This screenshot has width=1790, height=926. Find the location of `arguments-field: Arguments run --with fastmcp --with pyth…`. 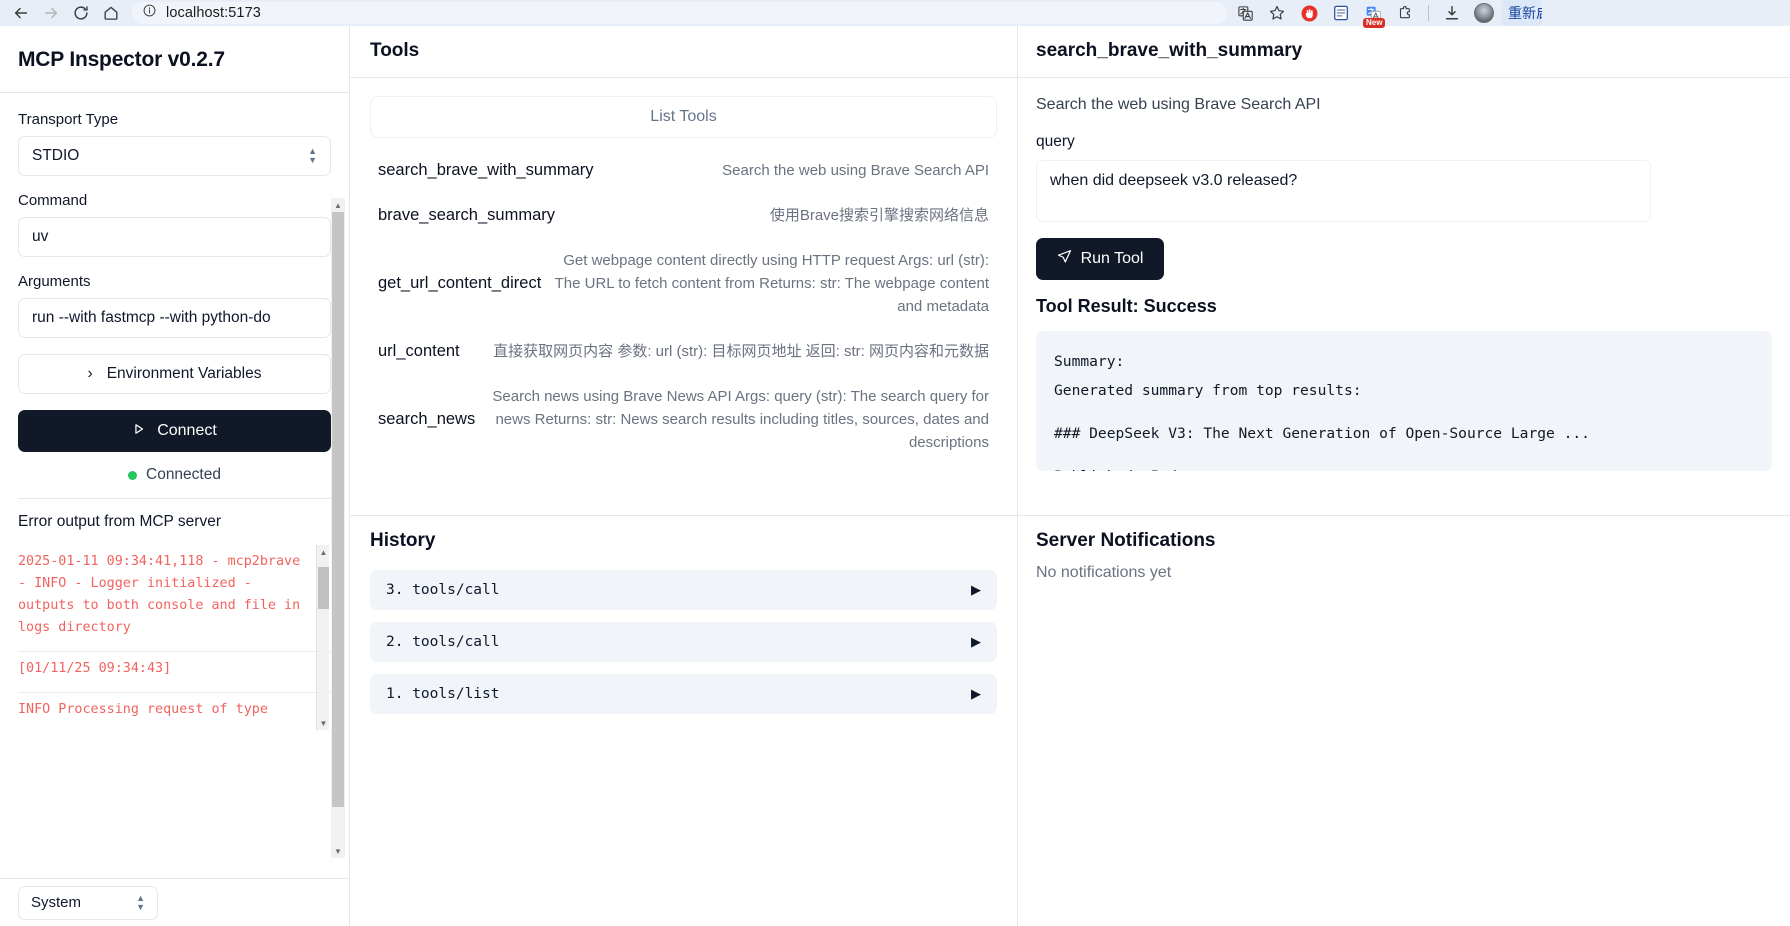

arguments-field: Arguments run --with fastmcp --with pyth… is located at coordinates (174, 305).